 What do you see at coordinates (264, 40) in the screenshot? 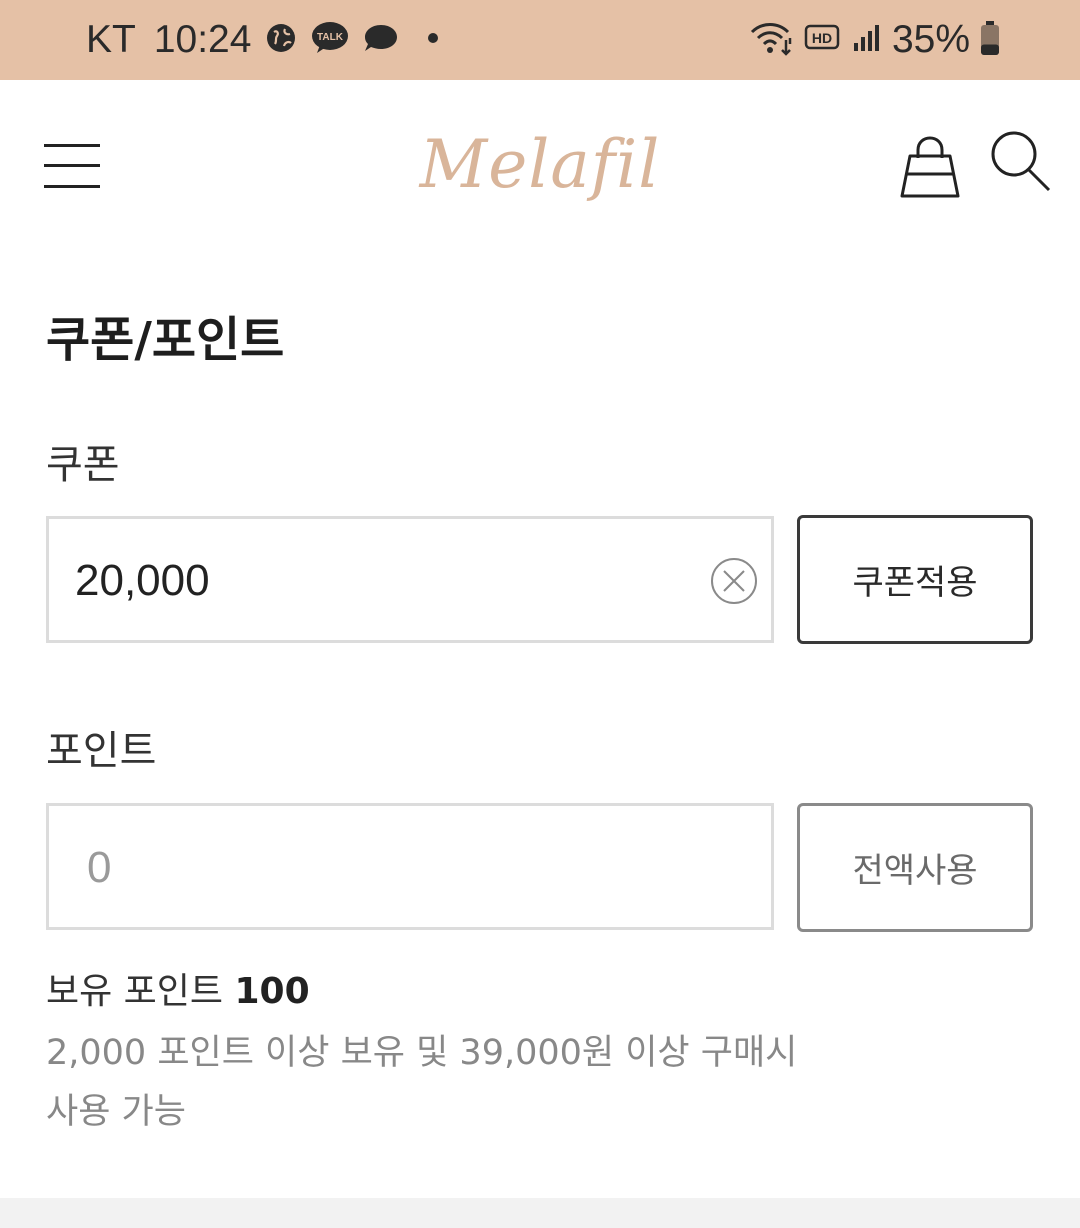
I see `status-bar-left: KT 10:24 TALK` at bounding box center [264, 40].